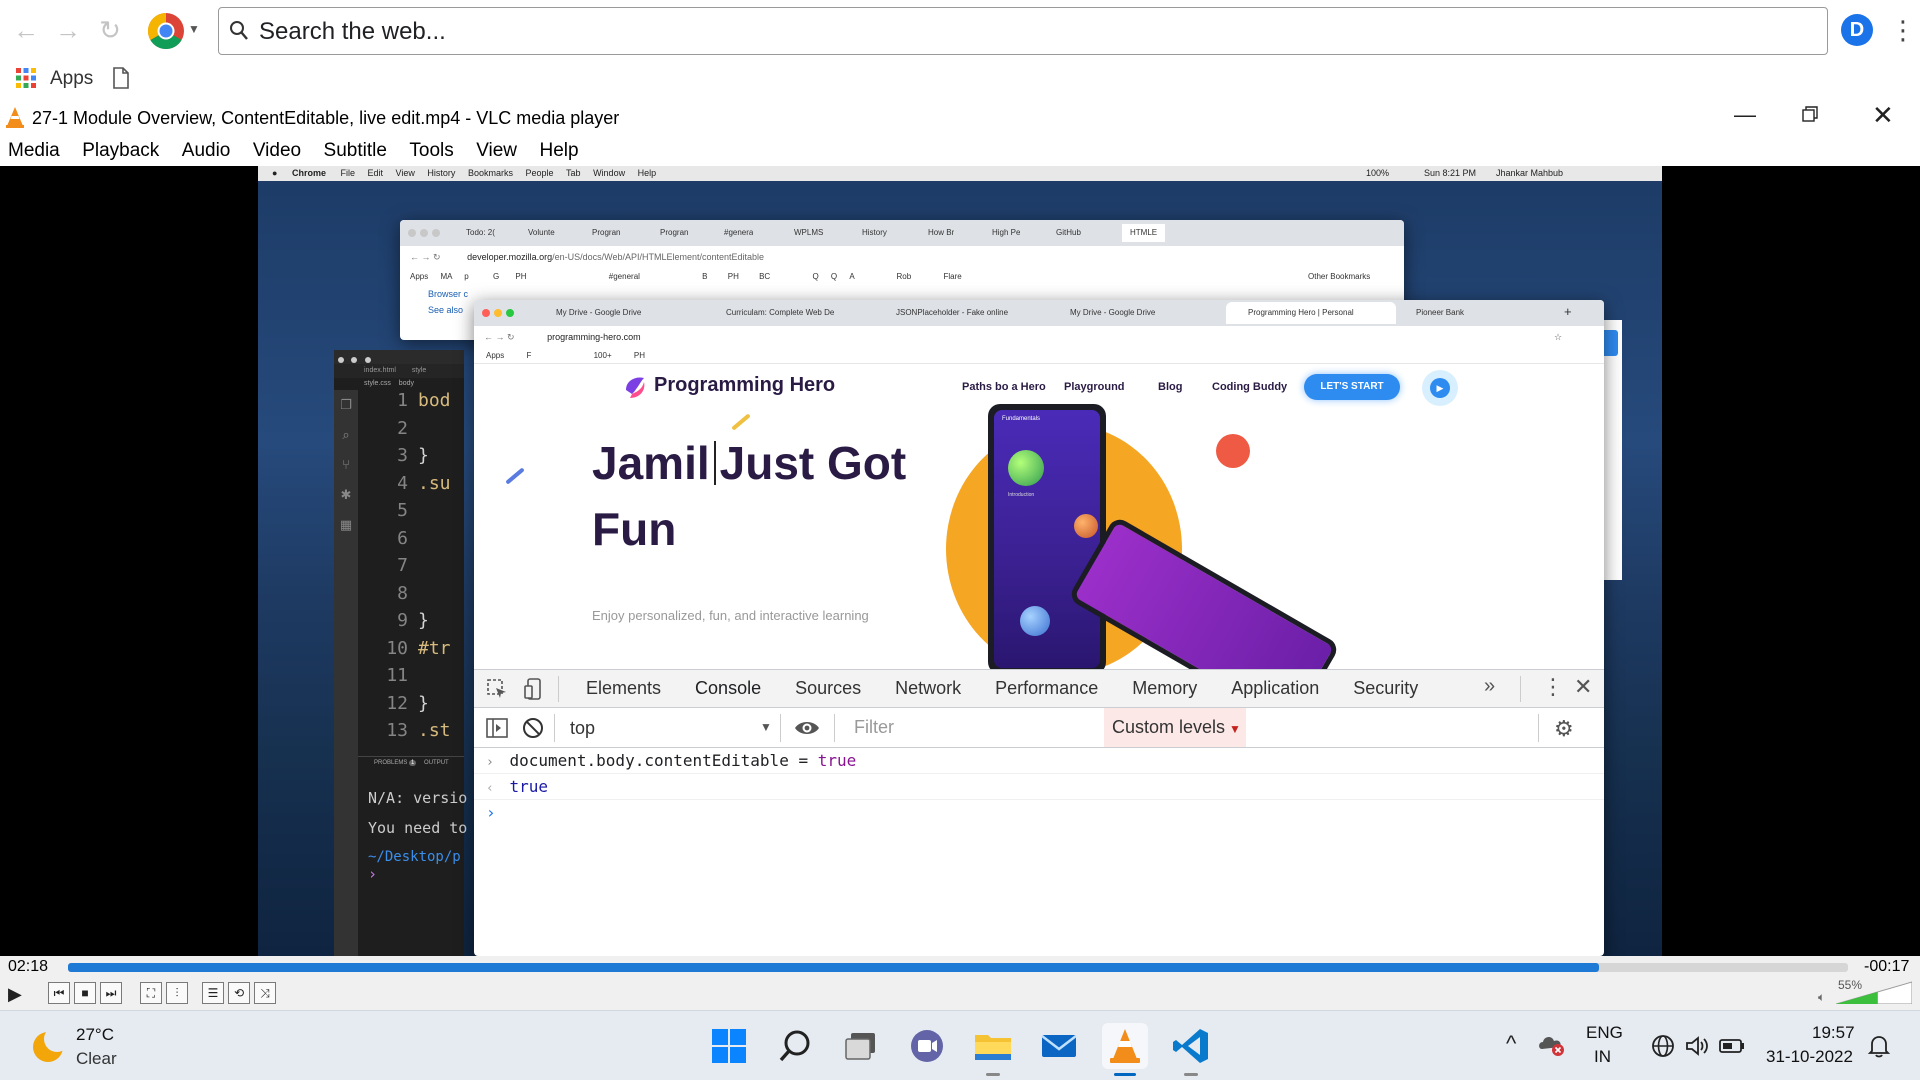 Image resolution: width=1920 pixels, height=1083 pixels. What do you see at coordinates (795, 1046) in the screenshot?
I see `search-icon` at bounding box center [795, 1046].